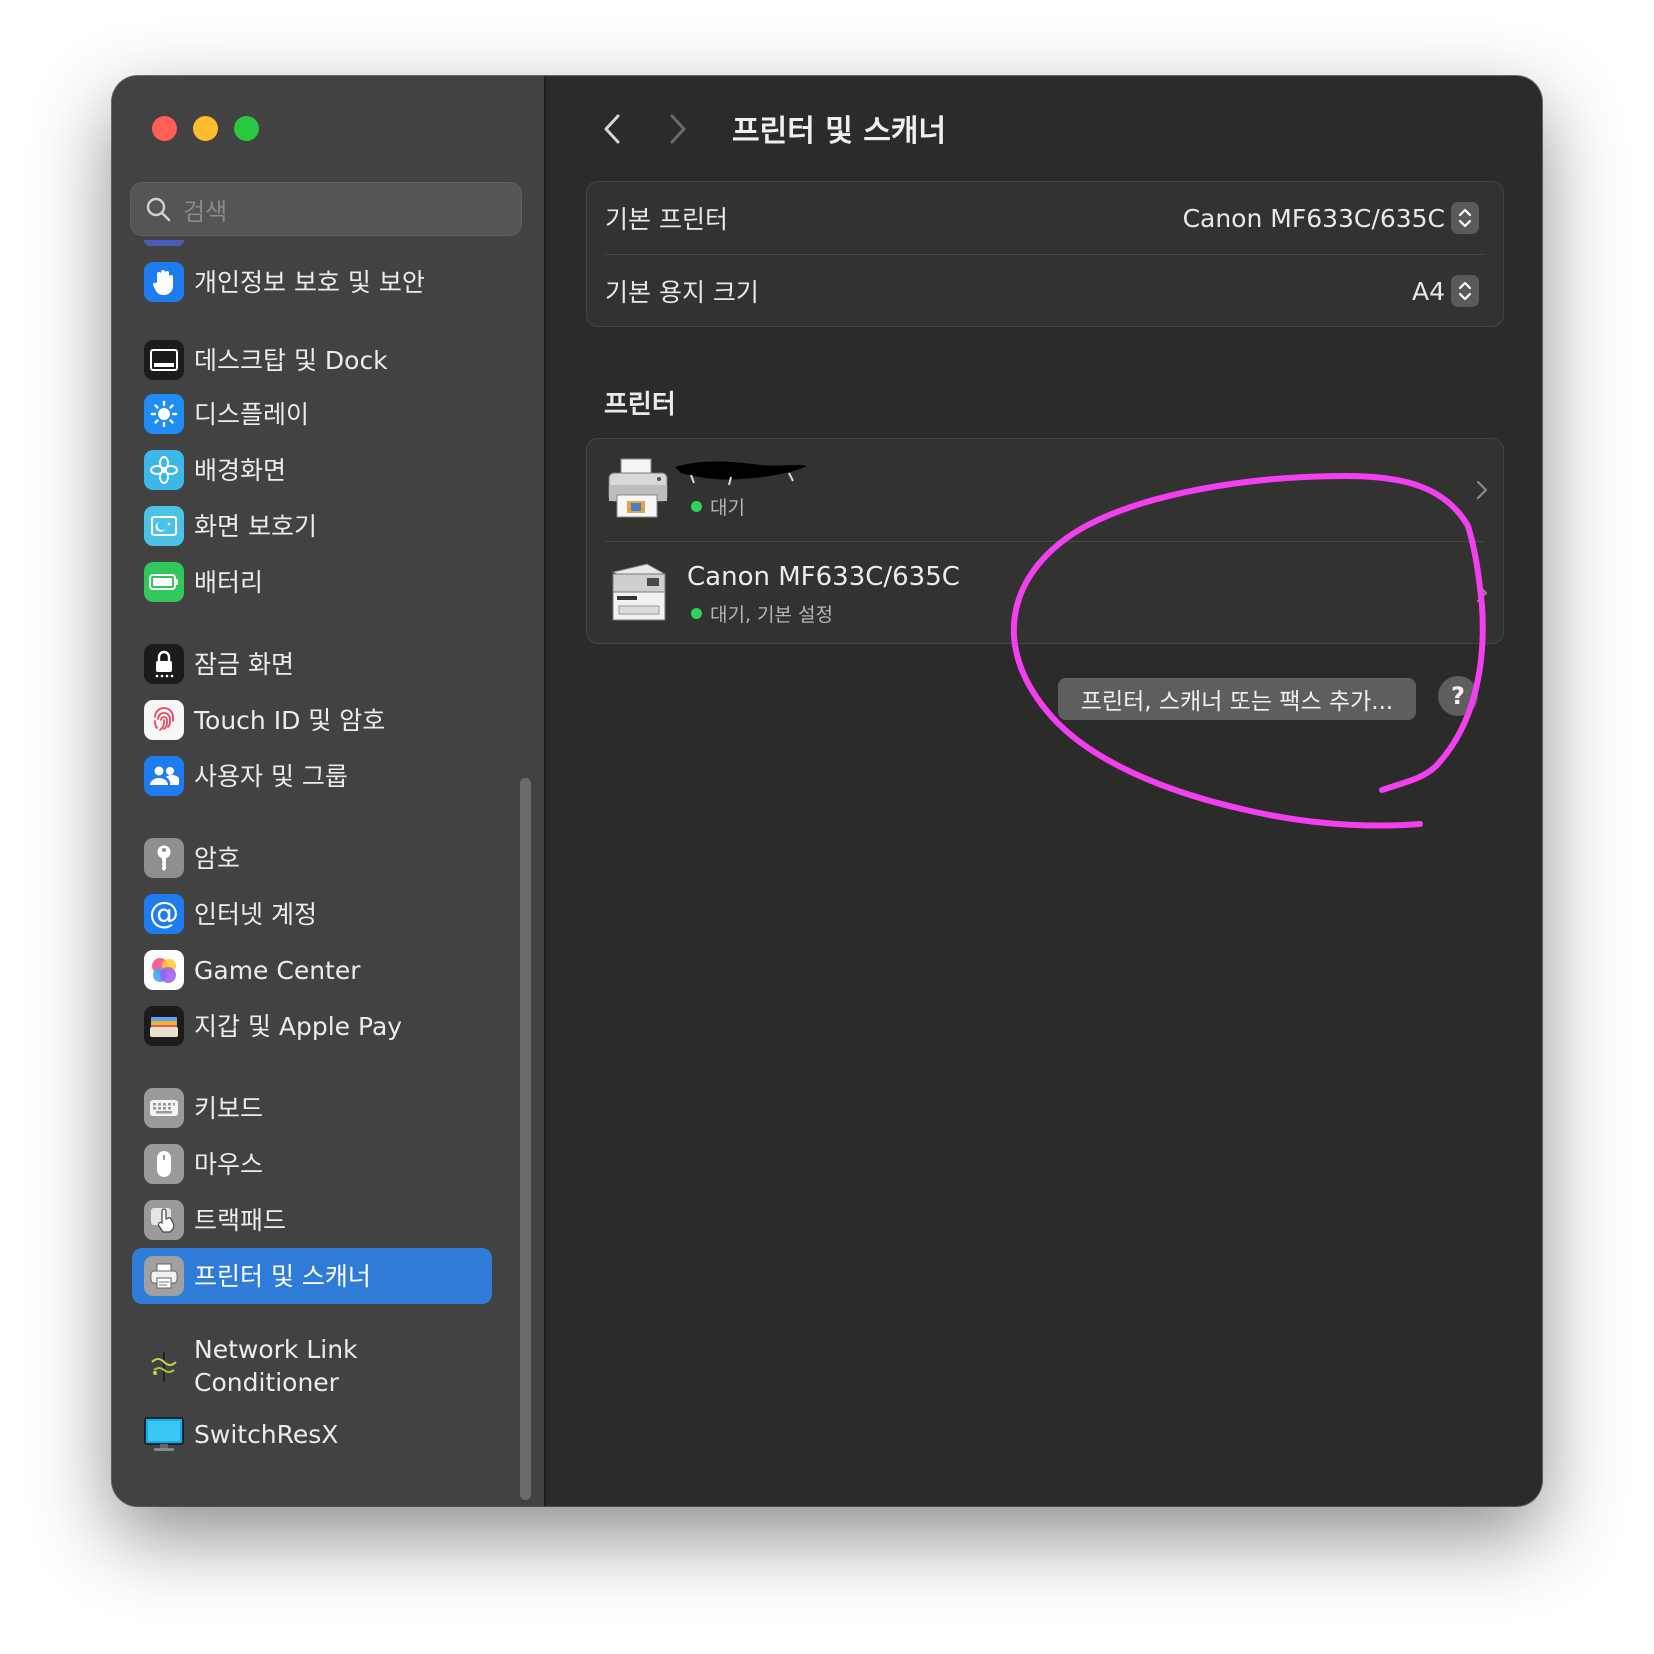  What do you see at coordinates (312, 1276) in the screenshot?
I see `sidebar-item-printers-scanners: 프린터 및 스캐너` at bounding box center [312, 1276].